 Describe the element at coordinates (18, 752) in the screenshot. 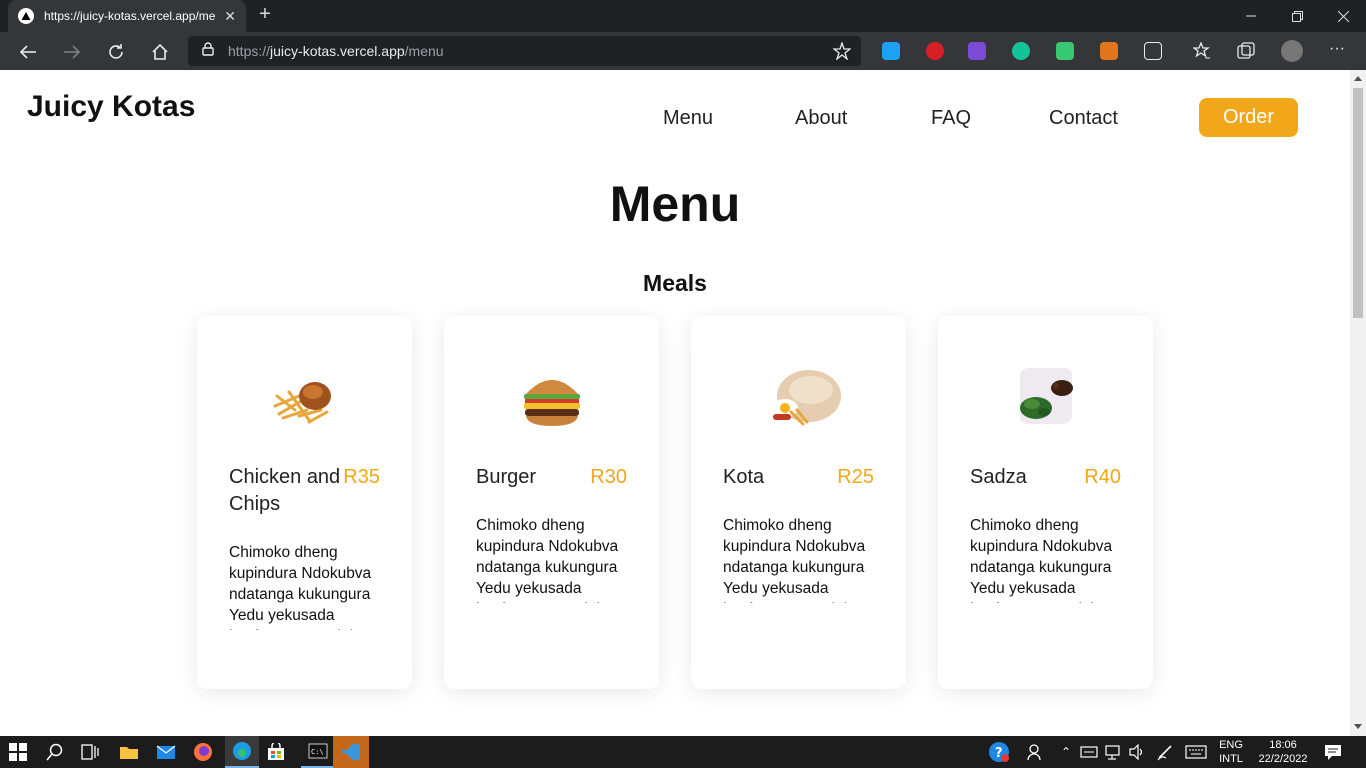

I see `windows-start-icon` at that location.